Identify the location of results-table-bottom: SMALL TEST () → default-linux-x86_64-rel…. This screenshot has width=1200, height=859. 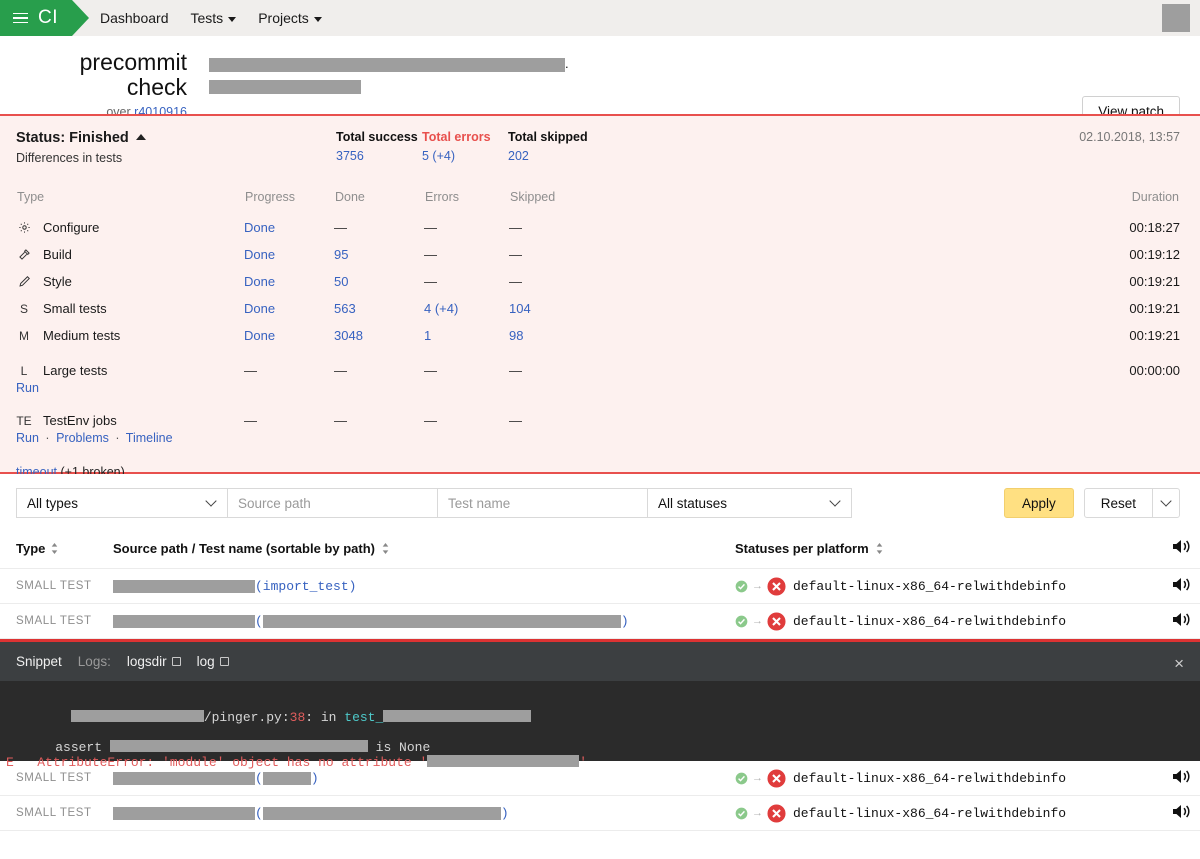
(600, 796).